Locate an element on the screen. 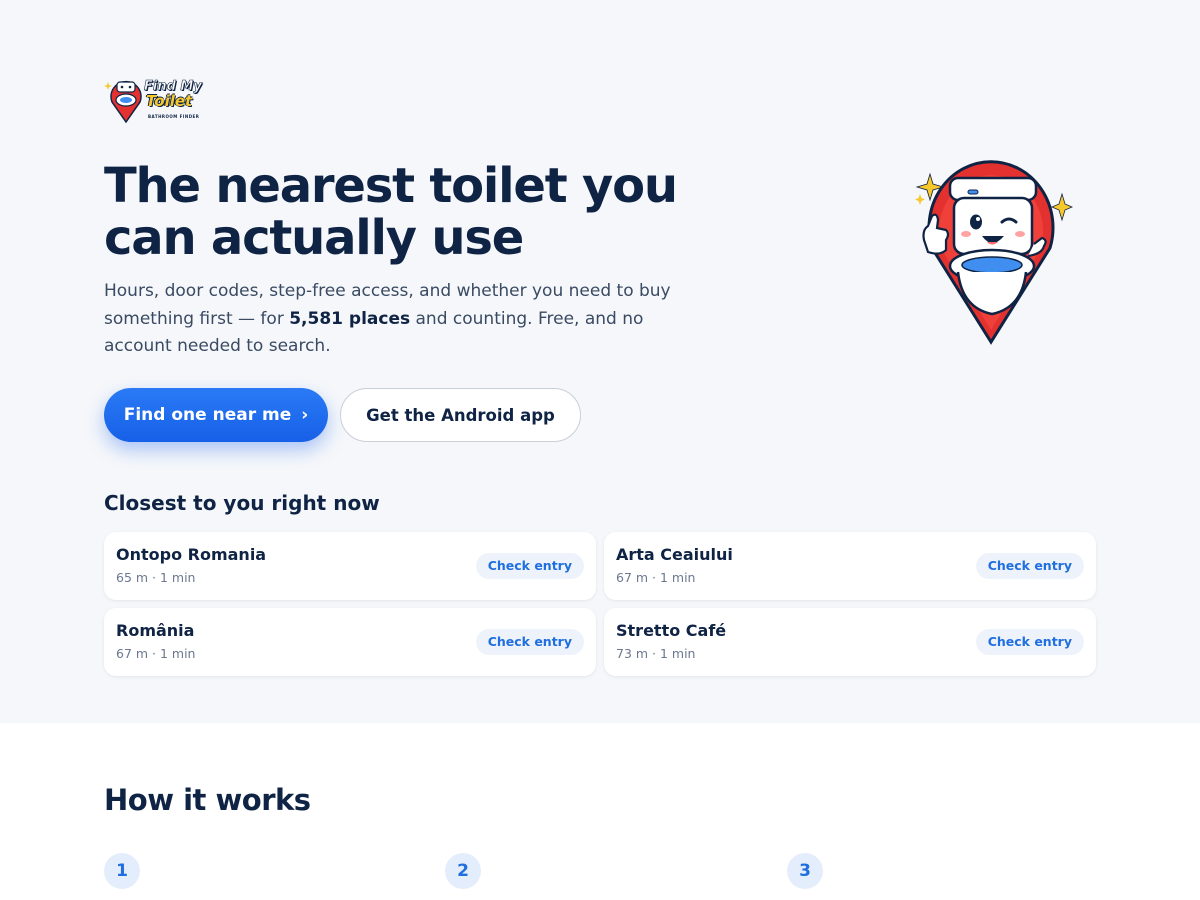 The height and width of the screenshot is (900, 1200). places-count: 5,581 places is located at coordinates (350, 318).